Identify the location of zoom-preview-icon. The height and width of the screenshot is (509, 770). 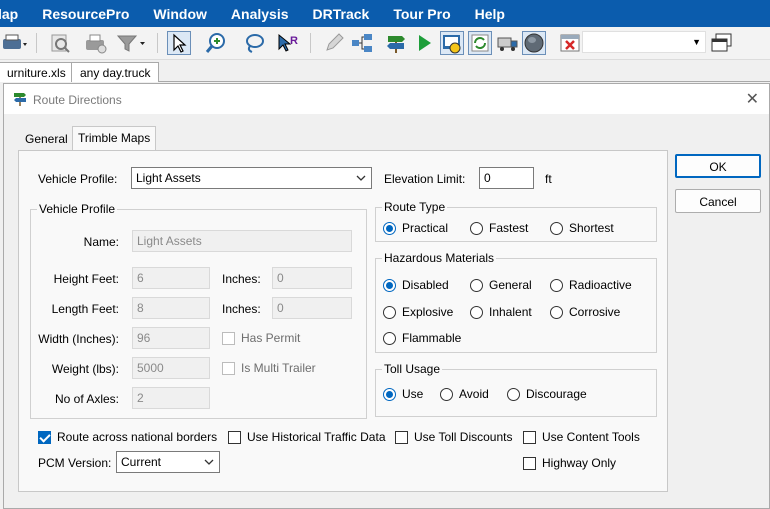
(60, 43).